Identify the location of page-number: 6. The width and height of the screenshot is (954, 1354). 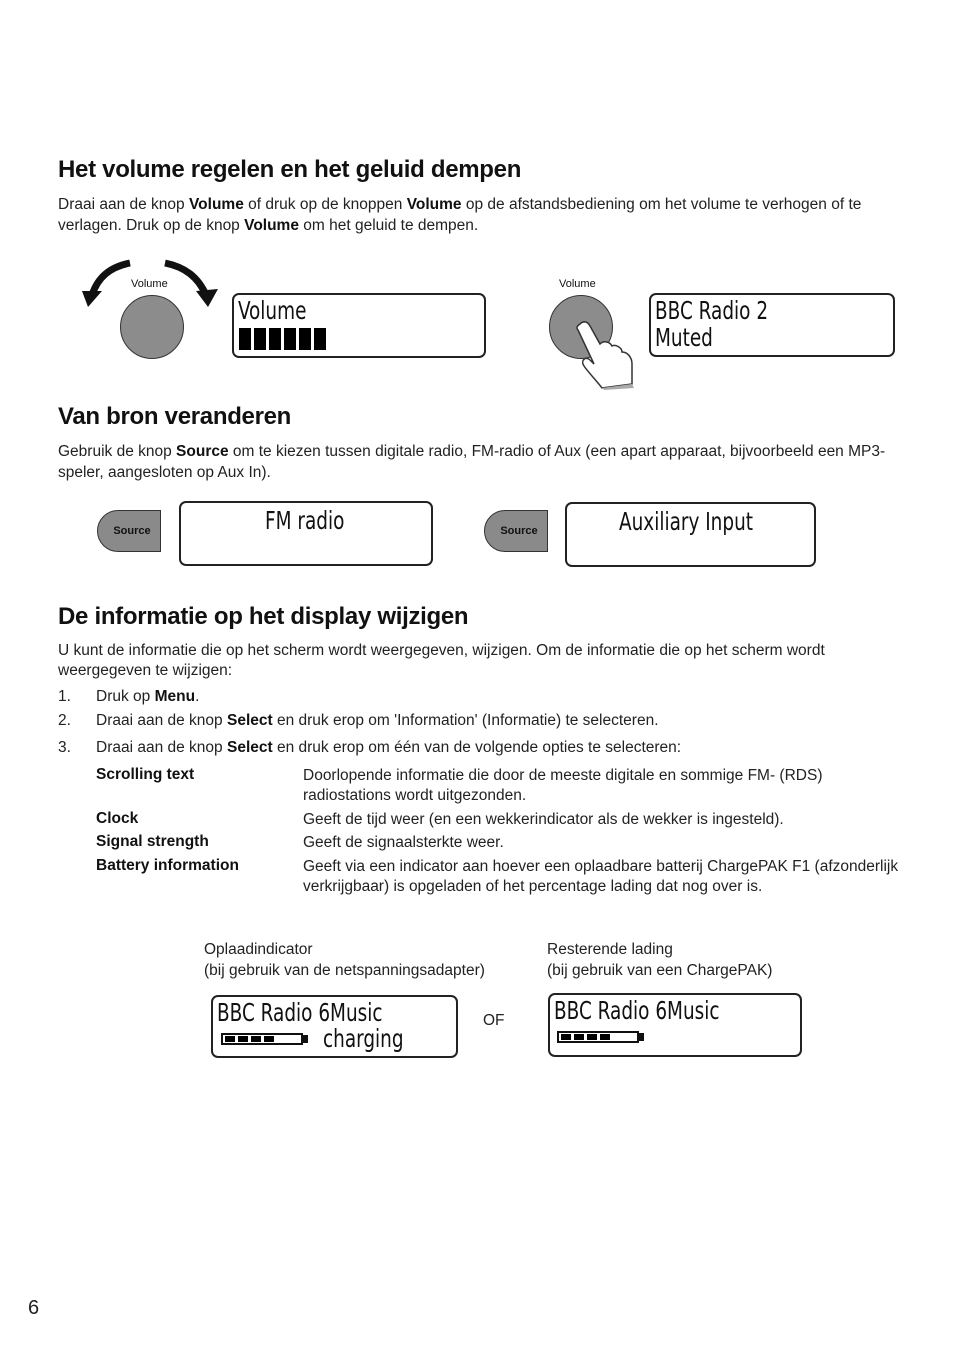
(34, 1308).